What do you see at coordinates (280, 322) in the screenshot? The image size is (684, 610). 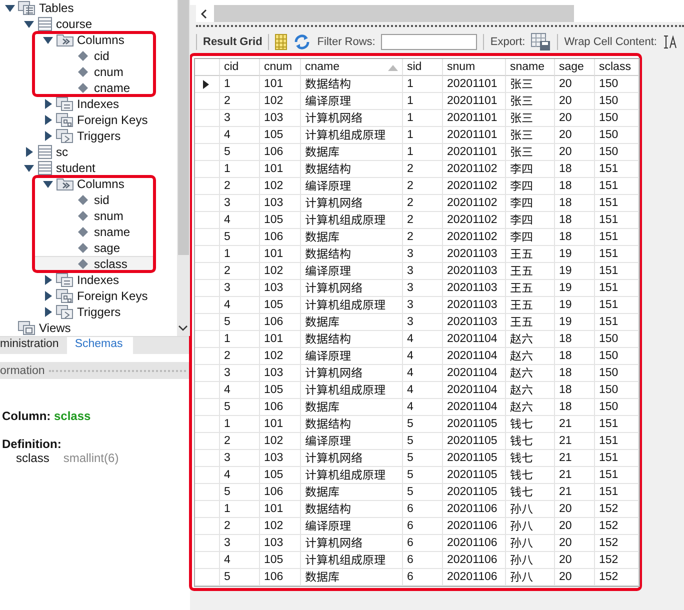 I see `table-cell: 106` at bounding box center [280, 322].